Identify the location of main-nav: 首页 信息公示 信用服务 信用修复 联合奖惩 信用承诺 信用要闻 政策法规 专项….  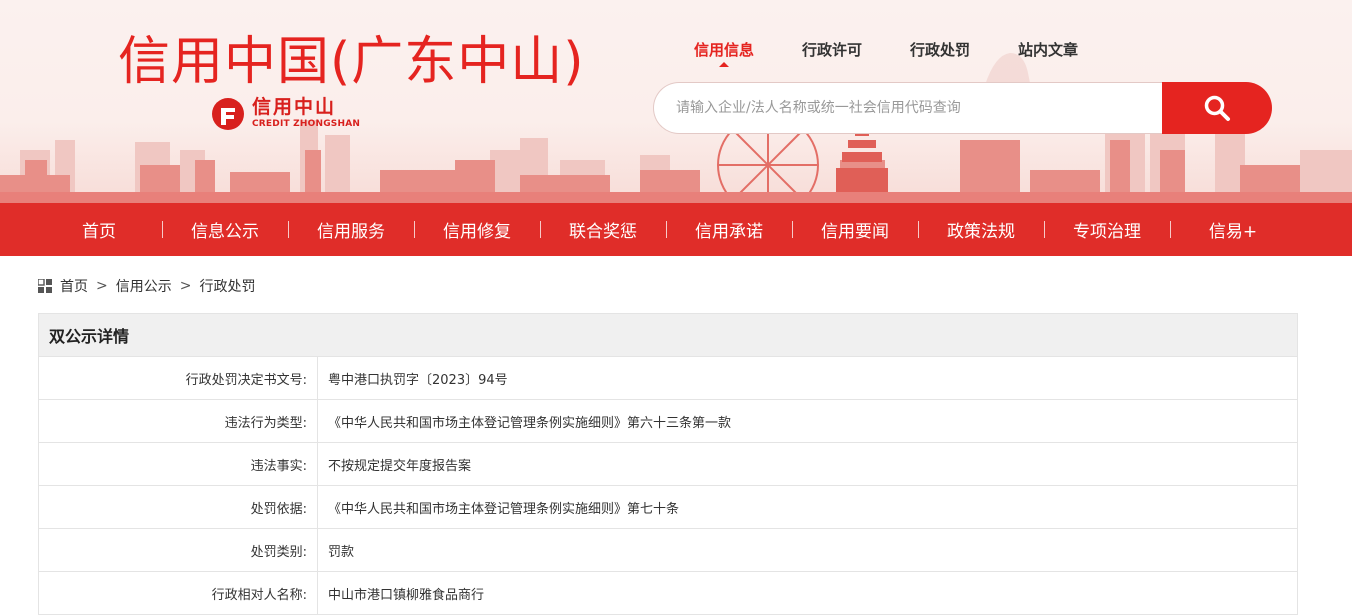
(676, 229).